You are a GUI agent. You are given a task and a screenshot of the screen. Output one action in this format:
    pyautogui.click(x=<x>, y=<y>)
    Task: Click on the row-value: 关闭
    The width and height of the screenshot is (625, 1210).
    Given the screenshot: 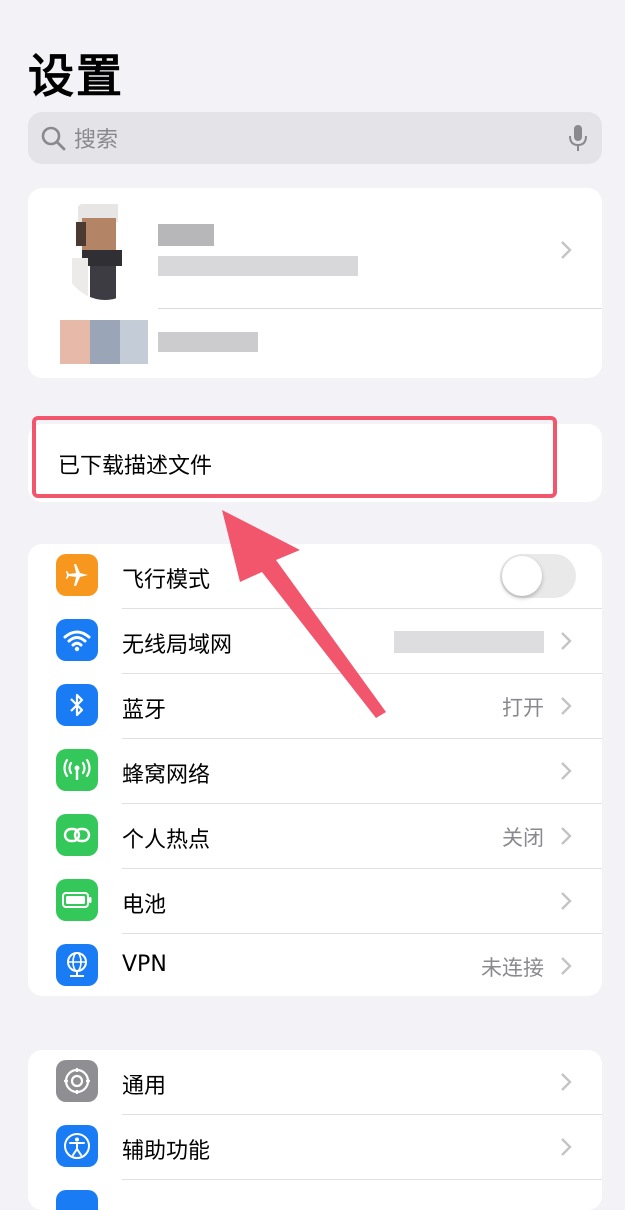 What is the action you would take?
    pyautogui.click(x=523, y=838)
    